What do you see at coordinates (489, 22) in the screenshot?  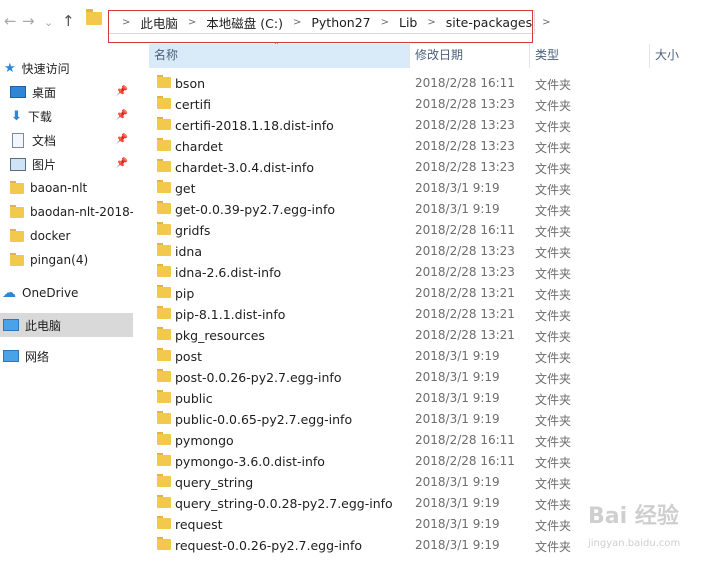 I see `breadcrumb-site-packages: site-packages` at bounding box center [489, 22].